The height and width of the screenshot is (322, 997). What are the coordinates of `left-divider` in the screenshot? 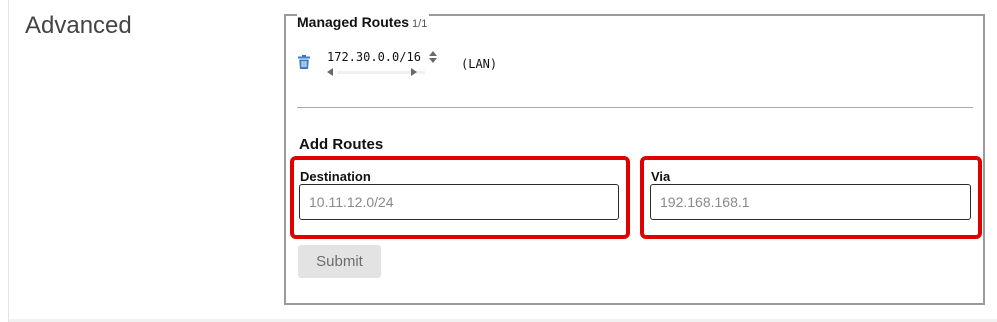 It's located at (8, 161).